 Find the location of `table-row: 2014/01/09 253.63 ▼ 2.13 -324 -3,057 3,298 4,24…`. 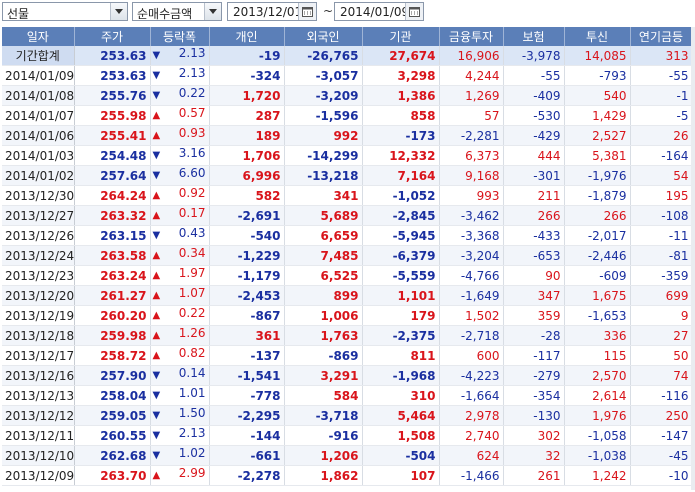

table-row: 2014/01/09 253.63 ▼ 2.13 -324 -3,057 3,298 4,24… is located at coordinates (347, 75).